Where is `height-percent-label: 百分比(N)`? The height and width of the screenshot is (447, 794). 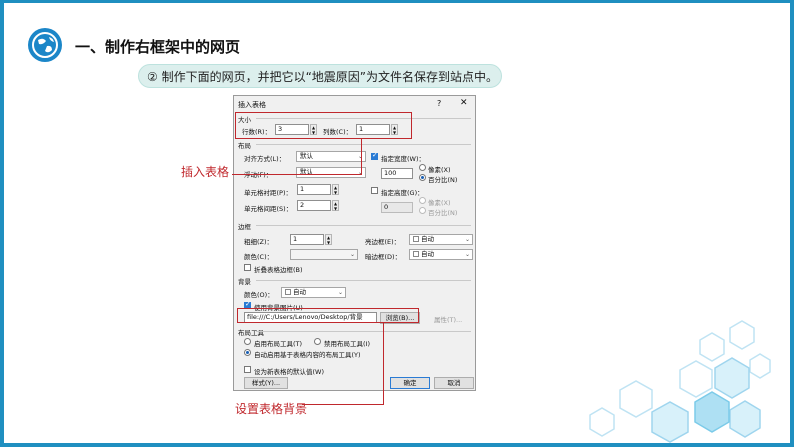
height-percent-label: 百分比(N) is located at coordinates (443, 213).